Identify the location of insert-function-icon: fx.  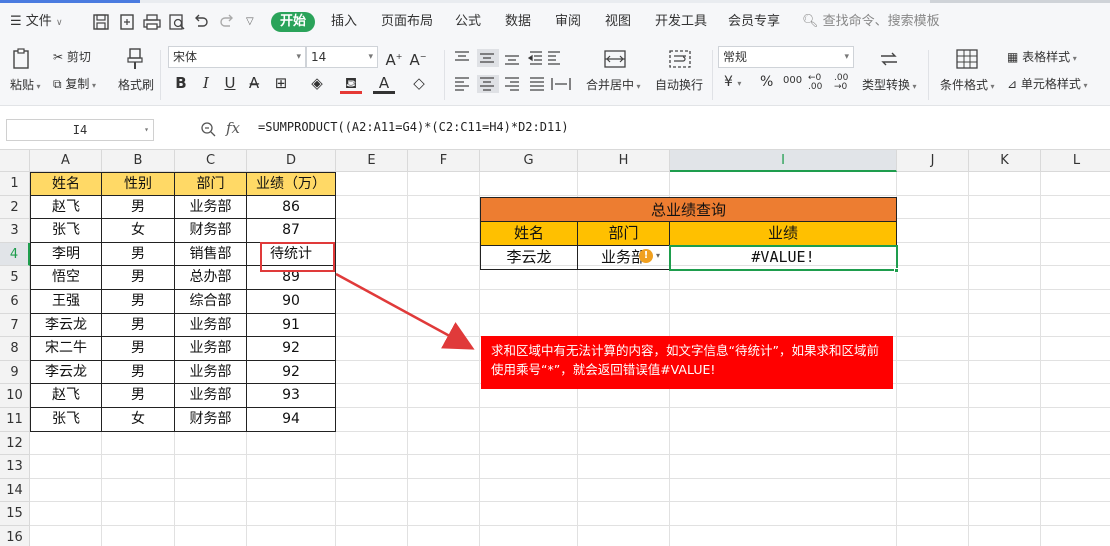
(233, 128).